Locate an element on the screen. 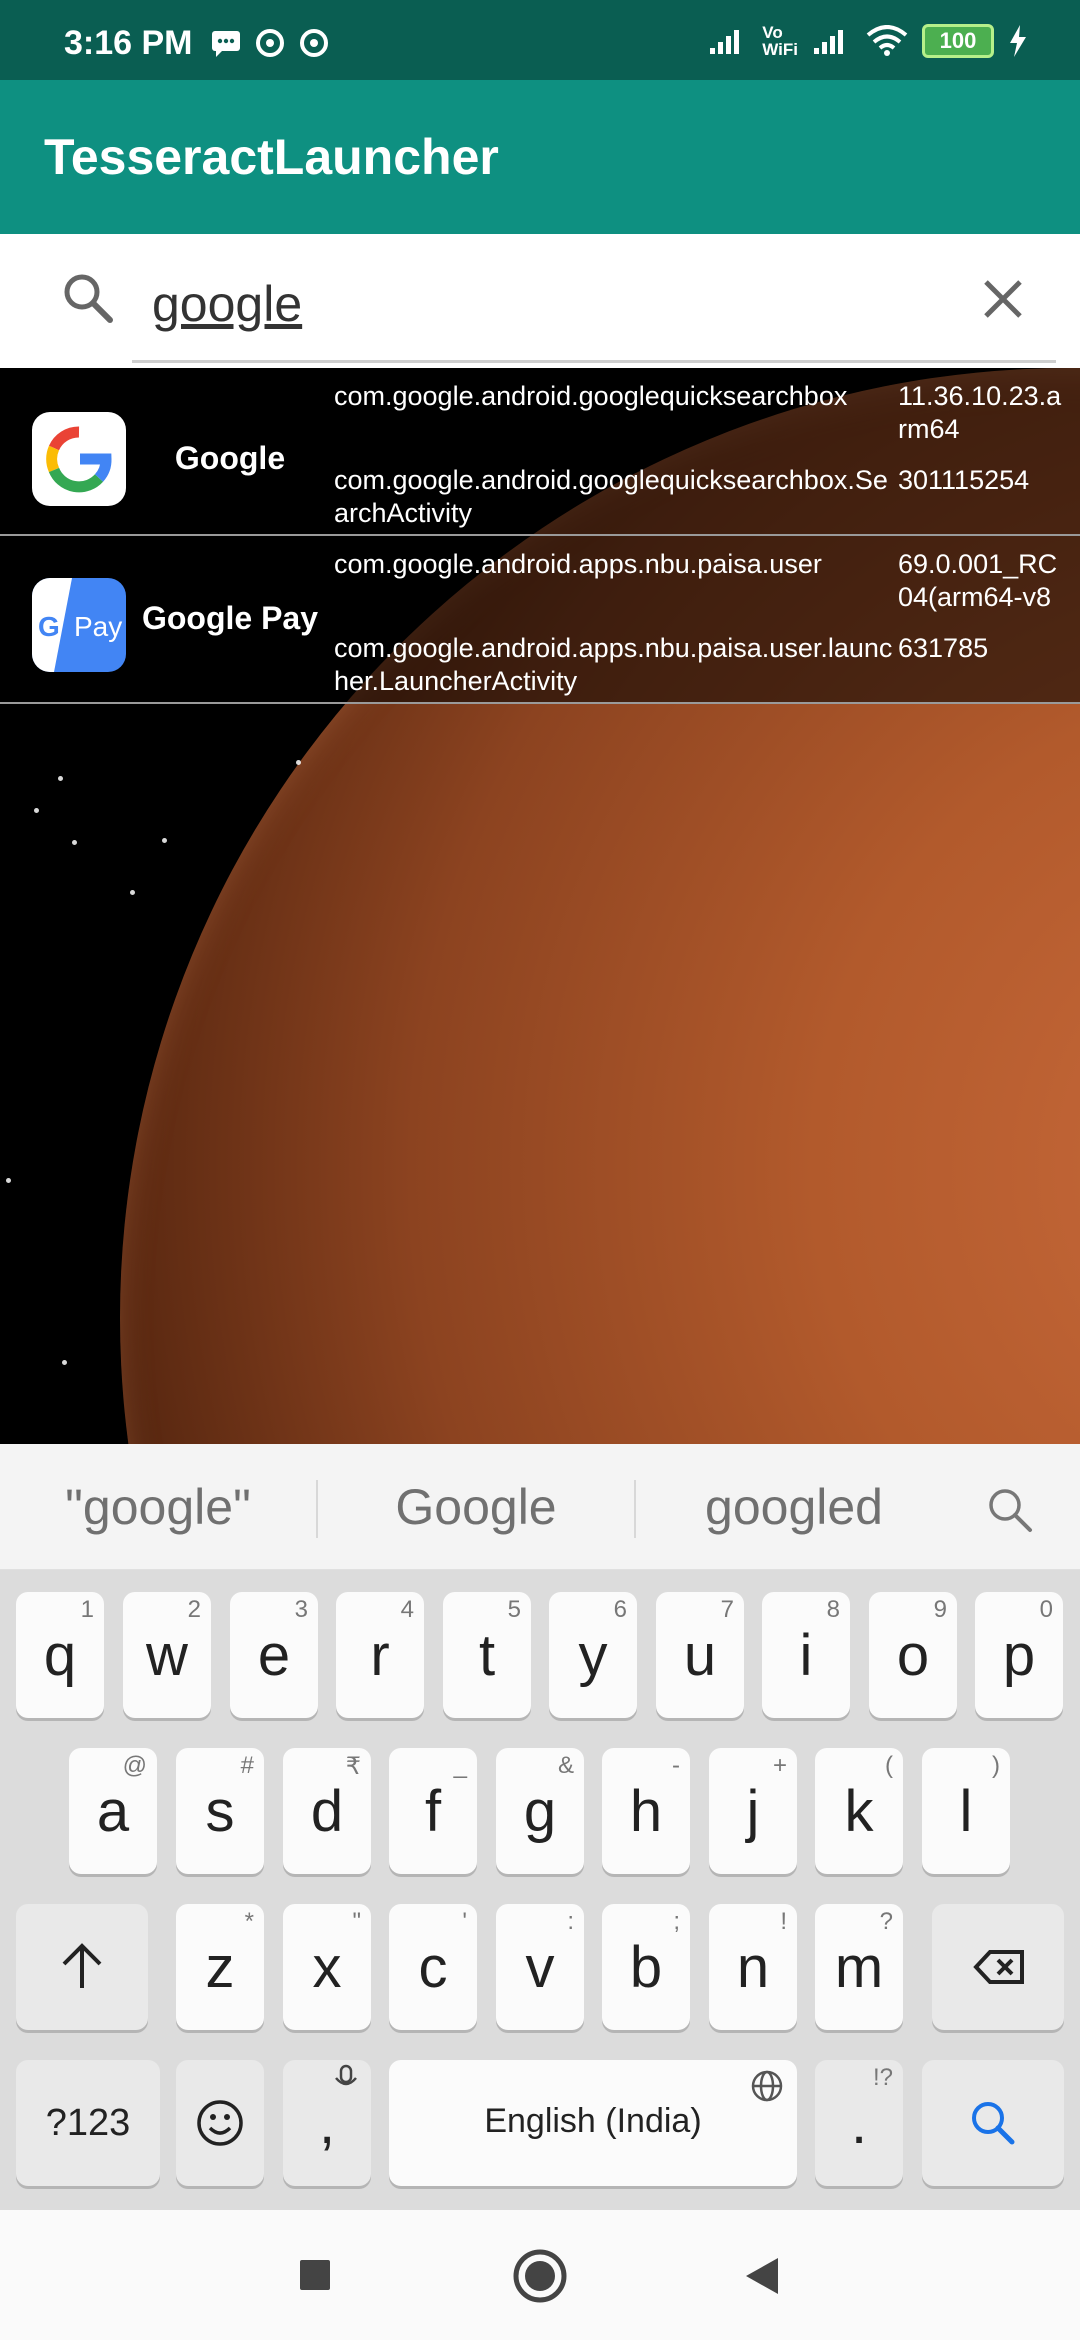 Image resolution: width=1080 pixels, height=2340 pixels. navigation-bar is located at coordinates (540, 2275).